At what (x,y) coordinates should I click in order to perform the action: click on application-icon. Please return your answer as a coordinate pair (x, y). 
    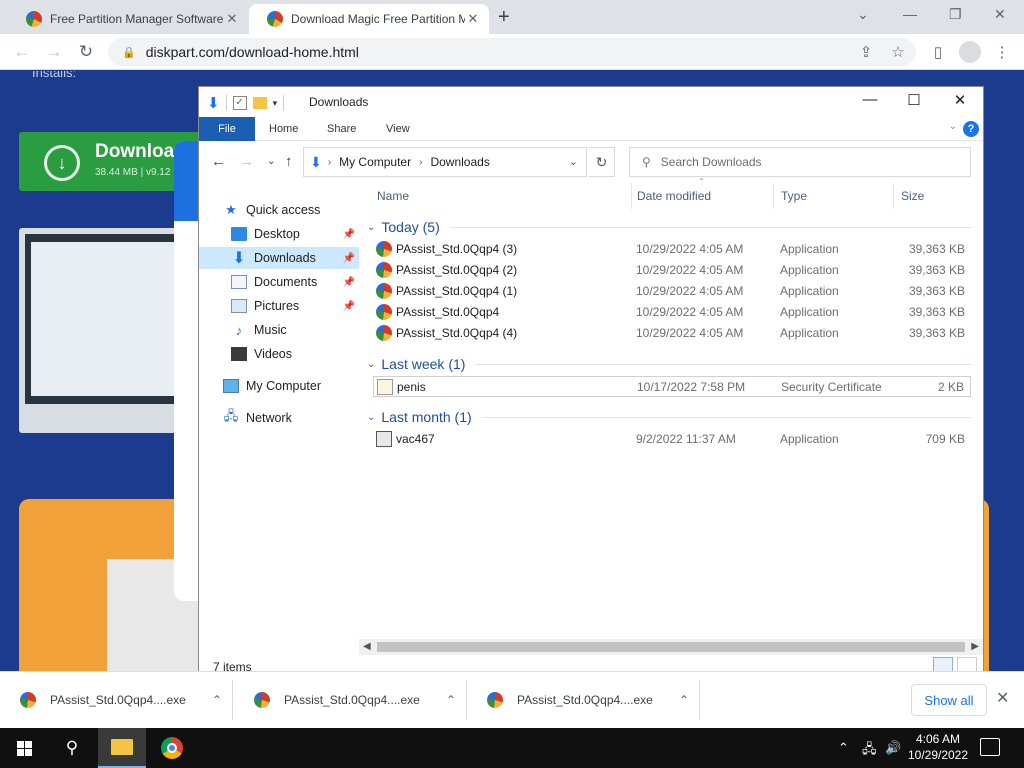
    Looking at the image, I should click on (495, 700).